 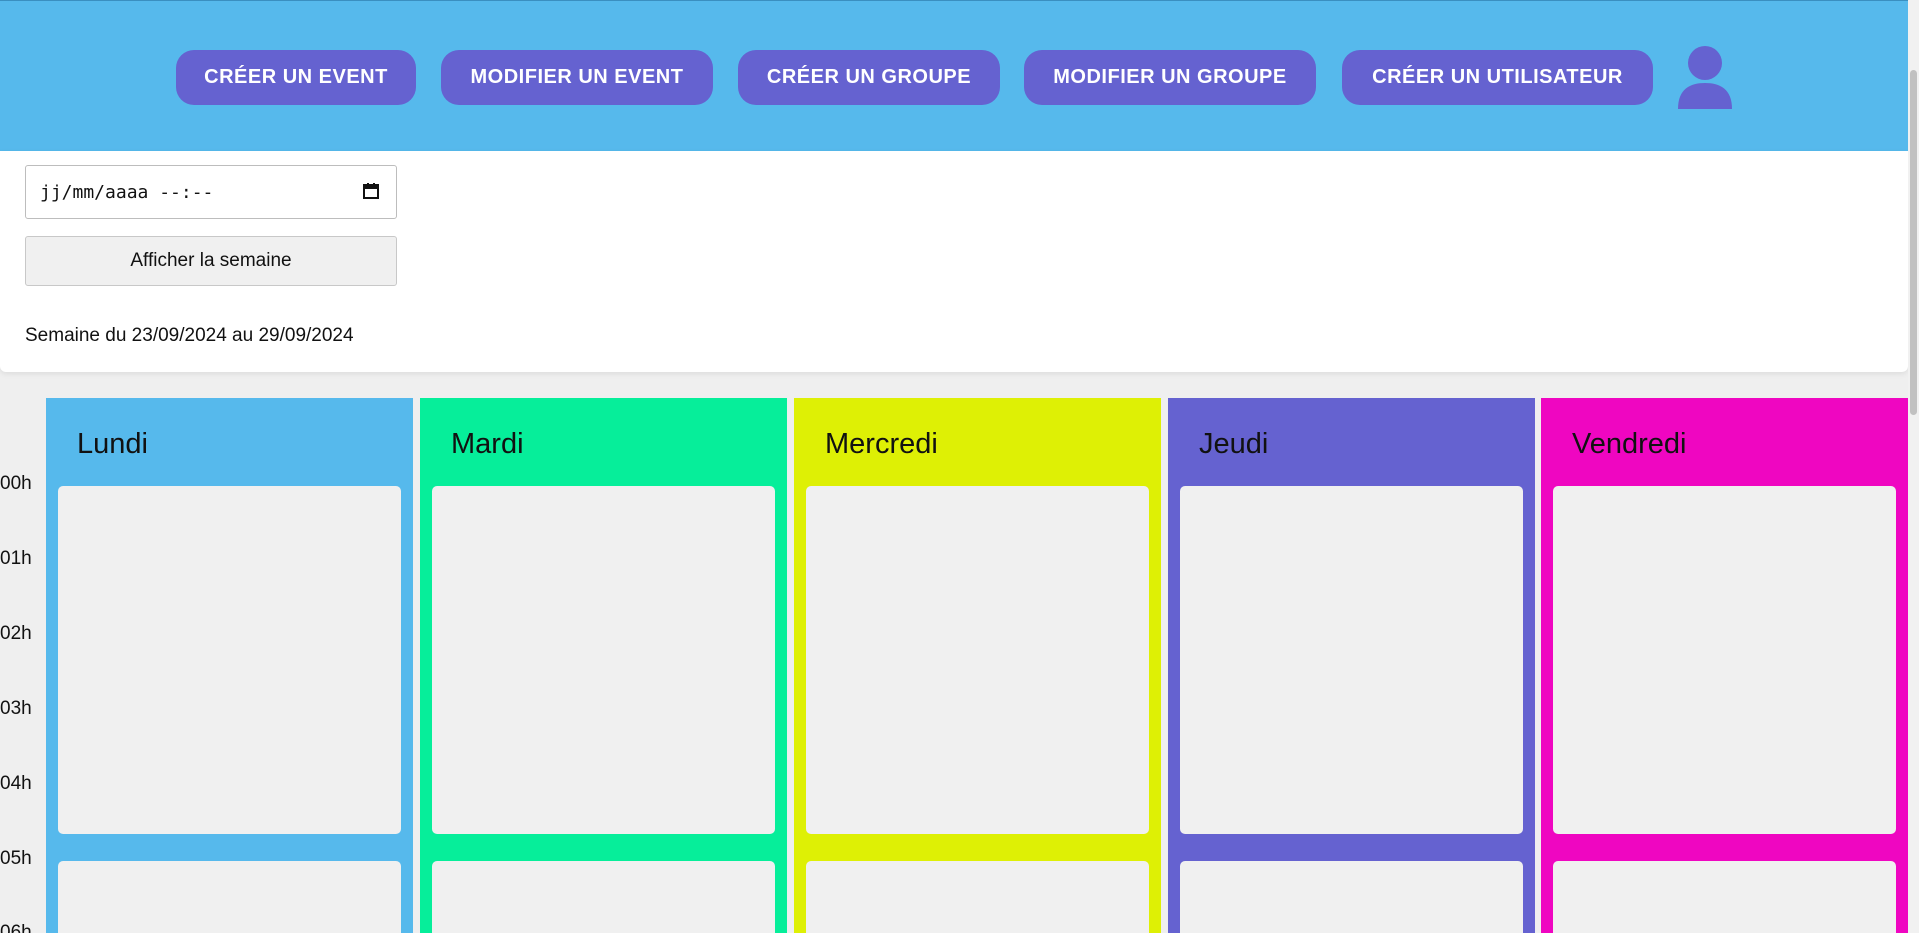 What do you see at coordinates (1629, 444) in the screenshot?
I see `day-title: Vendredi` at bounding box center [1629, 444].